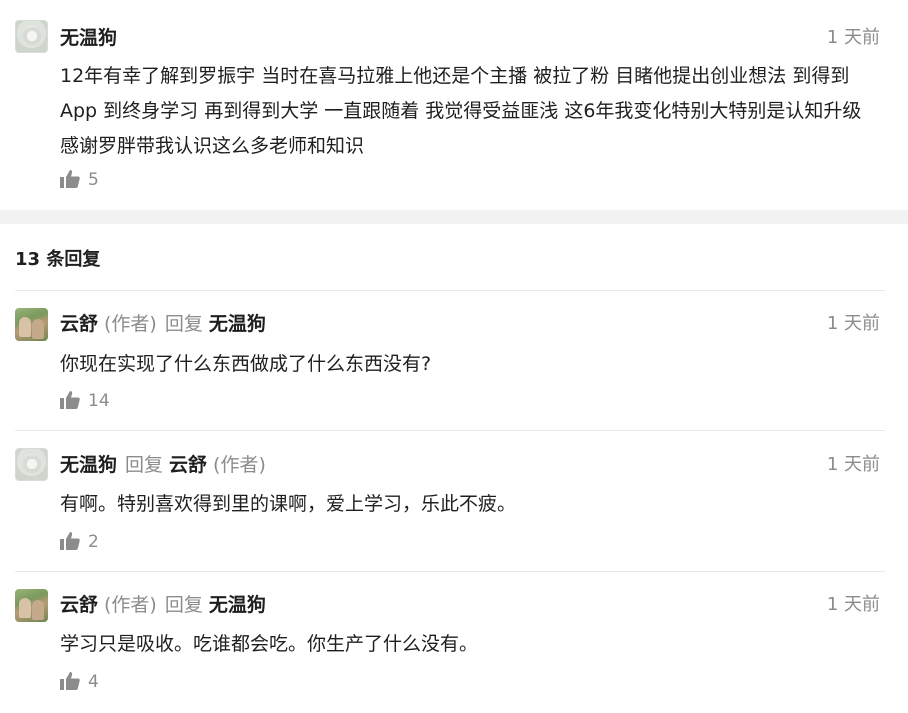 The height and width of the screenshot is (713, 908). What do you see at coordinates (188, 465) in the screenshot?
I see `reply-to-name: 云舒` at bounding box center [188, 465].